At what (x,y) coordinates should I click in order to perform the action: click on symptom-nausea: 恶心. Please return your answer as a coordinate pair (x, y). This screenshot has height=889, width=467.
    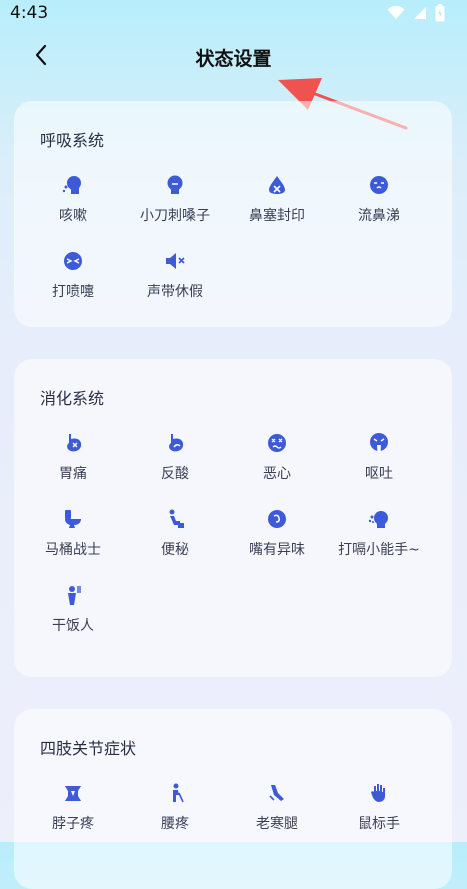
    Looking at the image, I should click on (277, 469).